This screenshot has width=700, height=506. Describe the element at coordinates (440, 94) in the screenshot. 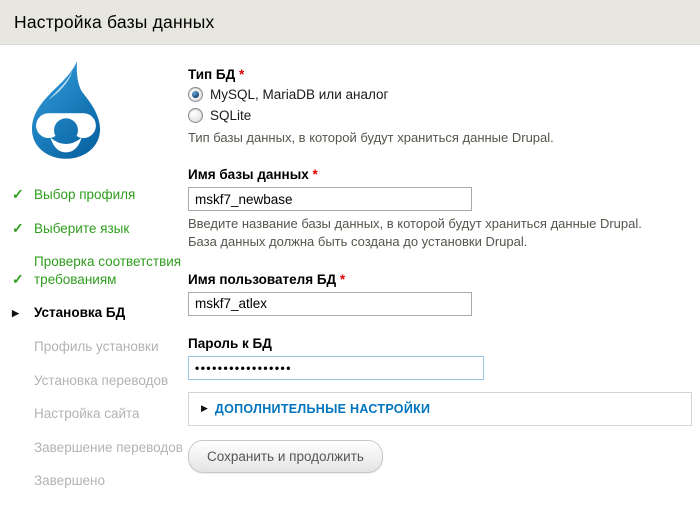

I see `radio-mysql: MySQL, MariaDB или аналог` at that location.